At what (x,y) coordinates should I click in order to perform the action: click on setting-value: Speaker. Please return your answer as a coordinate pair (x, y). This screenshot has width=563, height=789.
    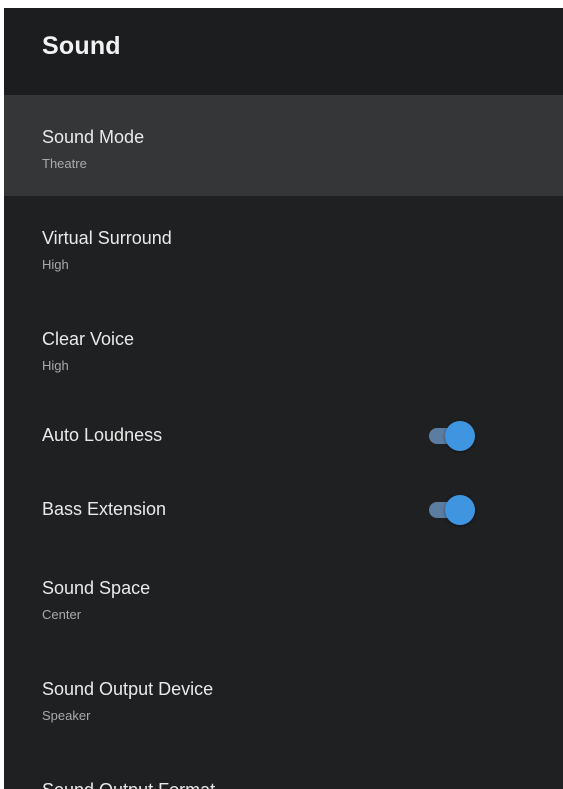
    Looking at the image, I should click on (66, 715).